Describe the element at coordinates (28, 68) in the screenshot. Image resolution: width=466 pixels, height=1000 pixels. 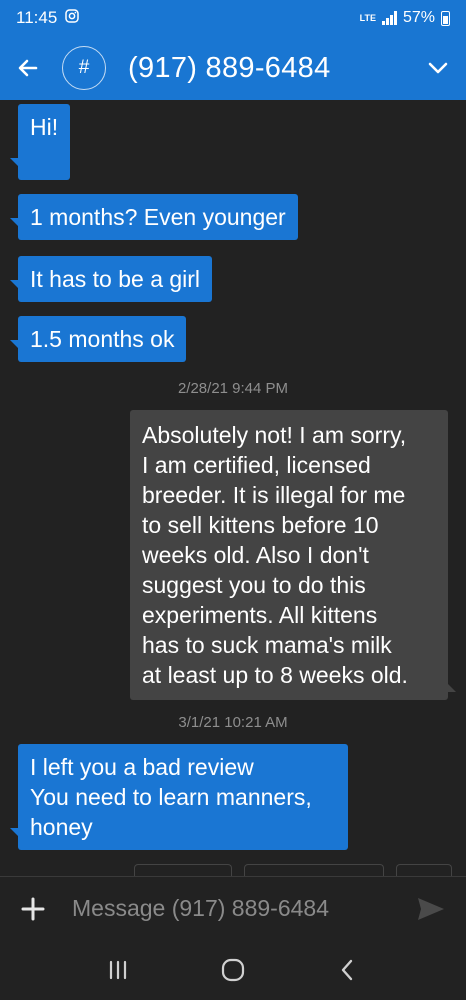
I see `arrow-left-icon` at that location.